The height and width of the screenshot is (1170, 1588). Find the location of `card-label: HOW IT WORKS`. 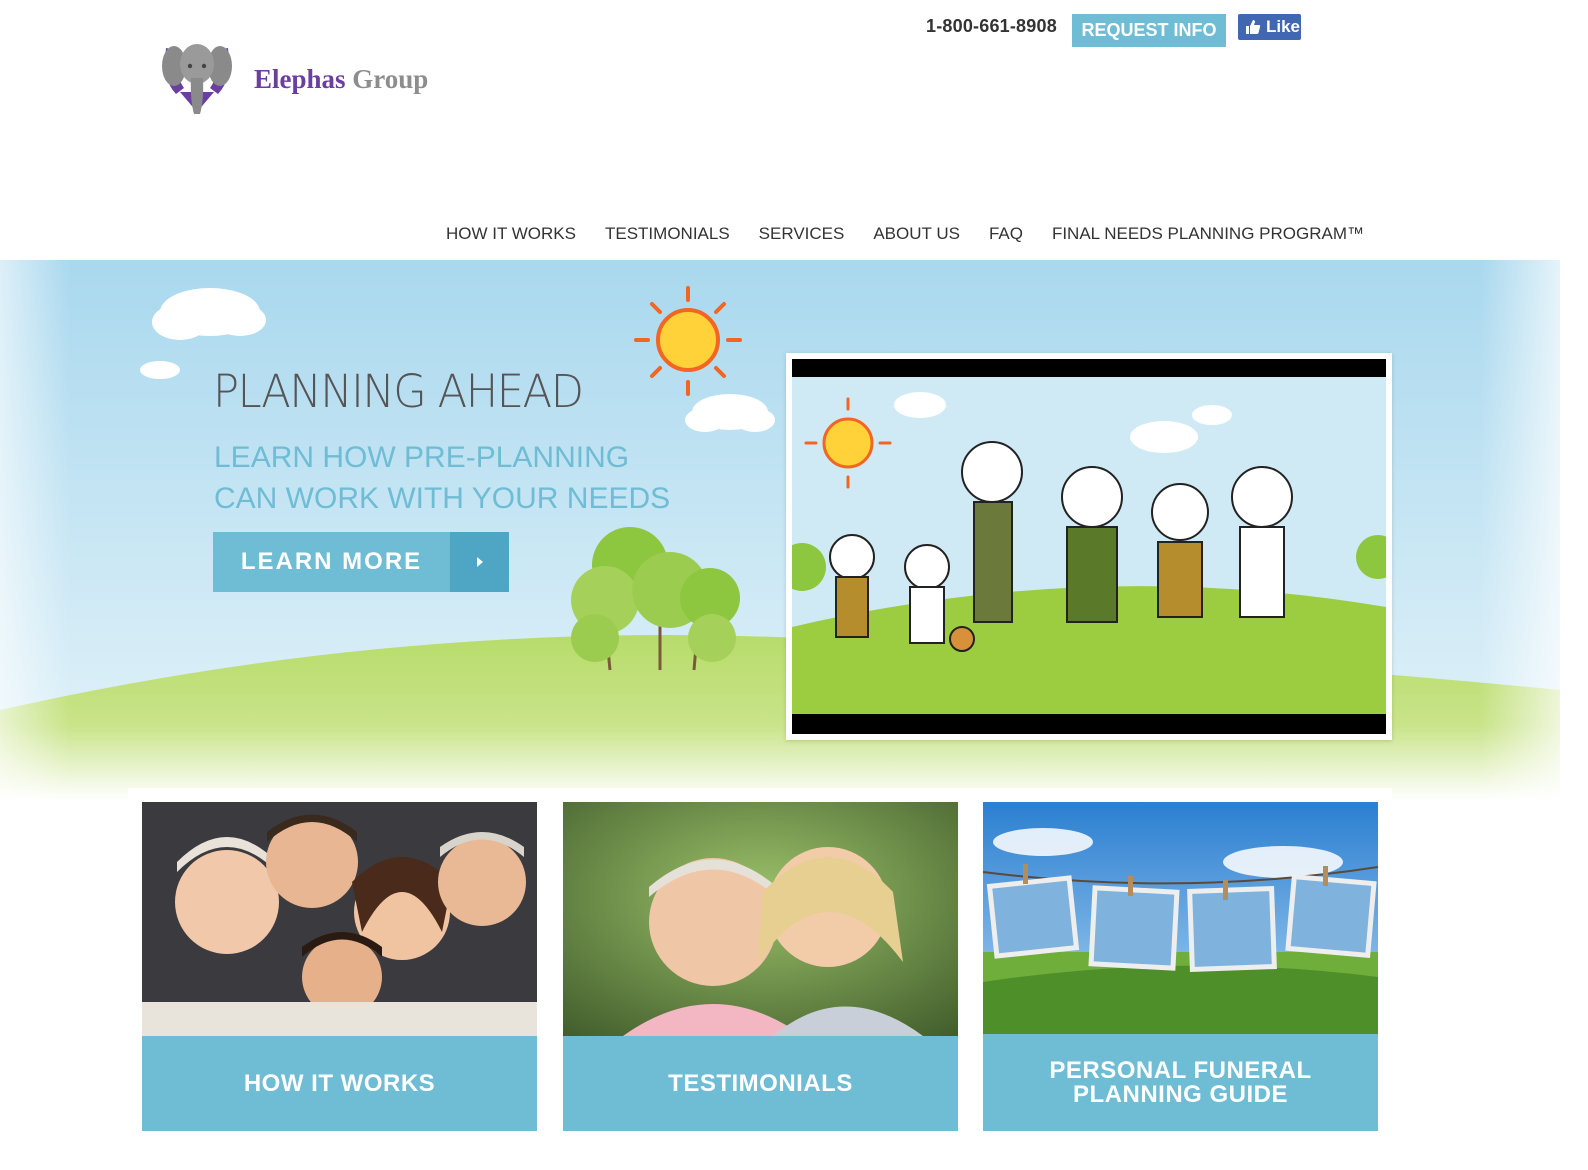

card-label: HOW IT WORKS is located at coordinates (339, 1083).